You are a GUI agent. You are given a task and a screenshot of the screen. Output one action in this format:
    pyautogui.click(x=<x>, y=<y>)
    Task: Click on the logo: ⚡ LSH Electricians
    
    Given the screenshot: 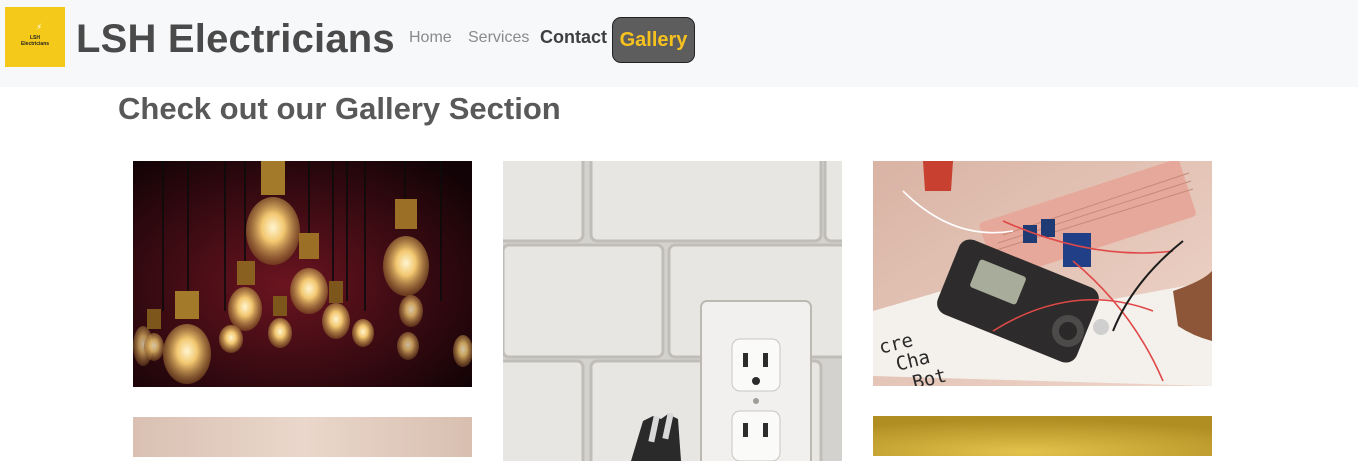 What is the action you would take?
    pyautogui.click(x=35, y=37)
    